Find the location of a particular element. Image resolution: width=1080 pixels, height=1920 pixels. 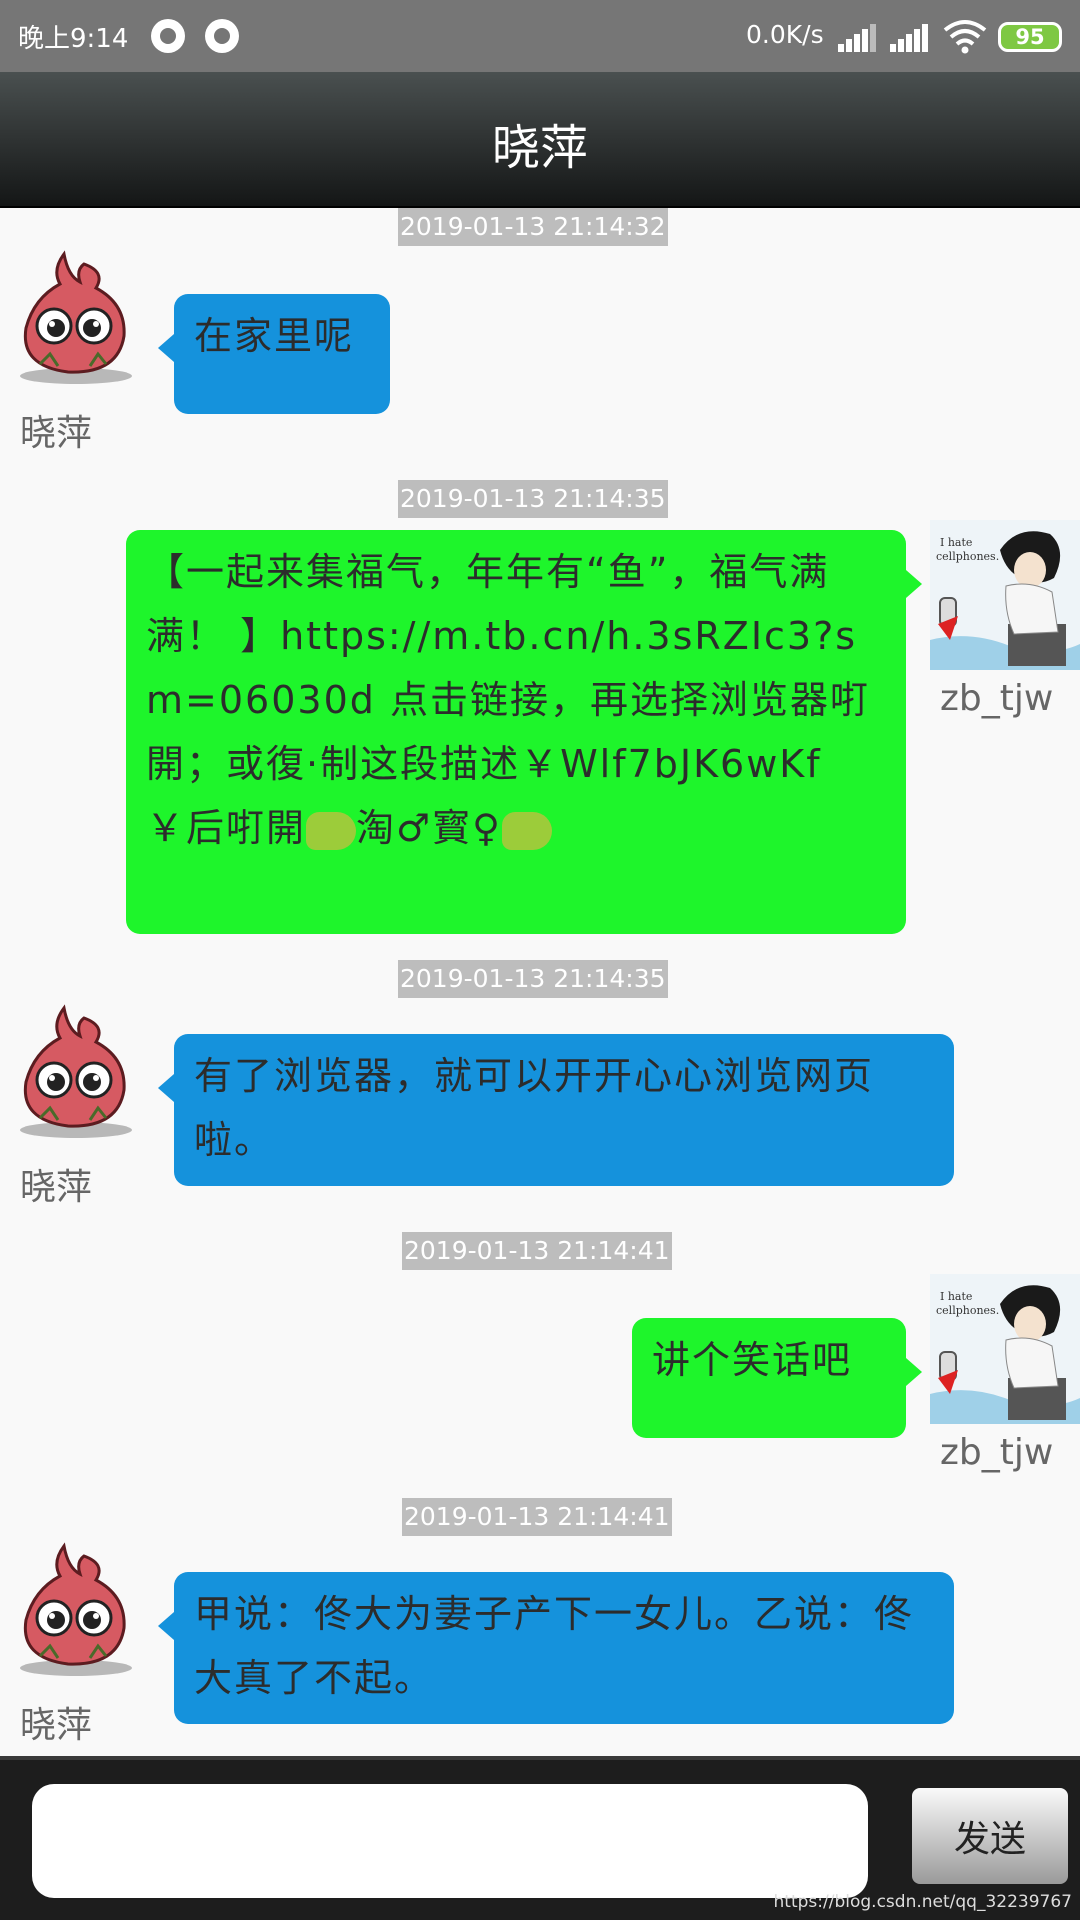

chat-title: 晓萍 is located at coordinates (539, 148).